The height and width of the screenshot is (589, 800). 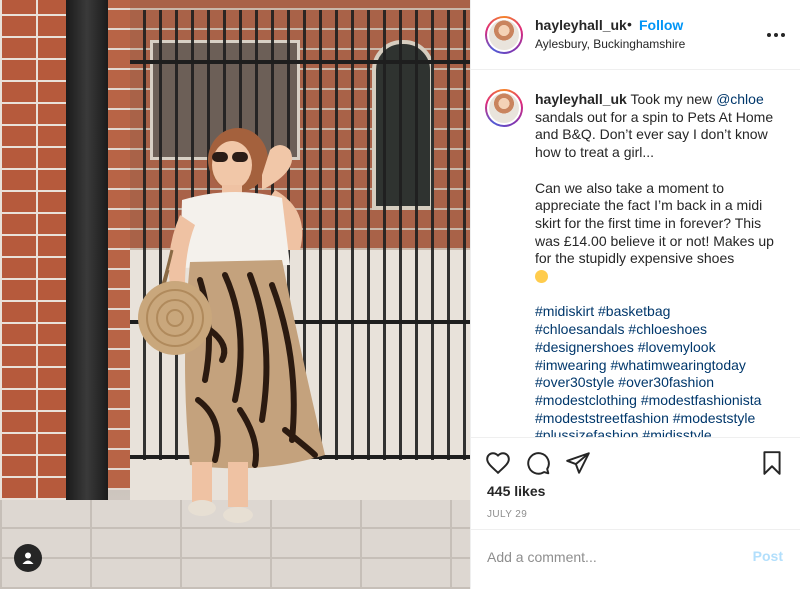 I want to click on hashtag-link: #imwearing, so click(x=571, y=365).